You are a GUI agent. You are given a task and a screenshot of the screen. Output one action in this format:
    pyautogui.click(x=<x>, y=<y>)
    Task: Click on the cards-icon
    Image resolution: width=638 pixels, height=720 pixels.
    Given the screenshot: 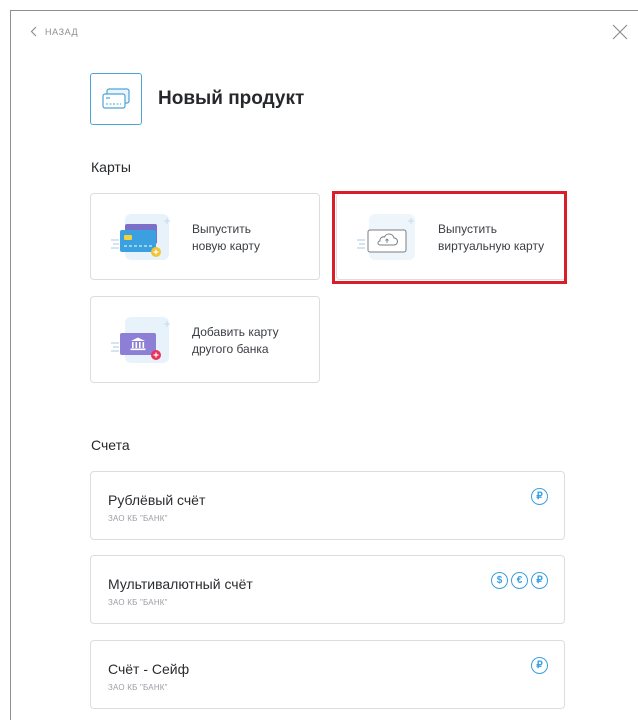 What is the action you would take?
    pyautogui.click(x=116, y=99)
    